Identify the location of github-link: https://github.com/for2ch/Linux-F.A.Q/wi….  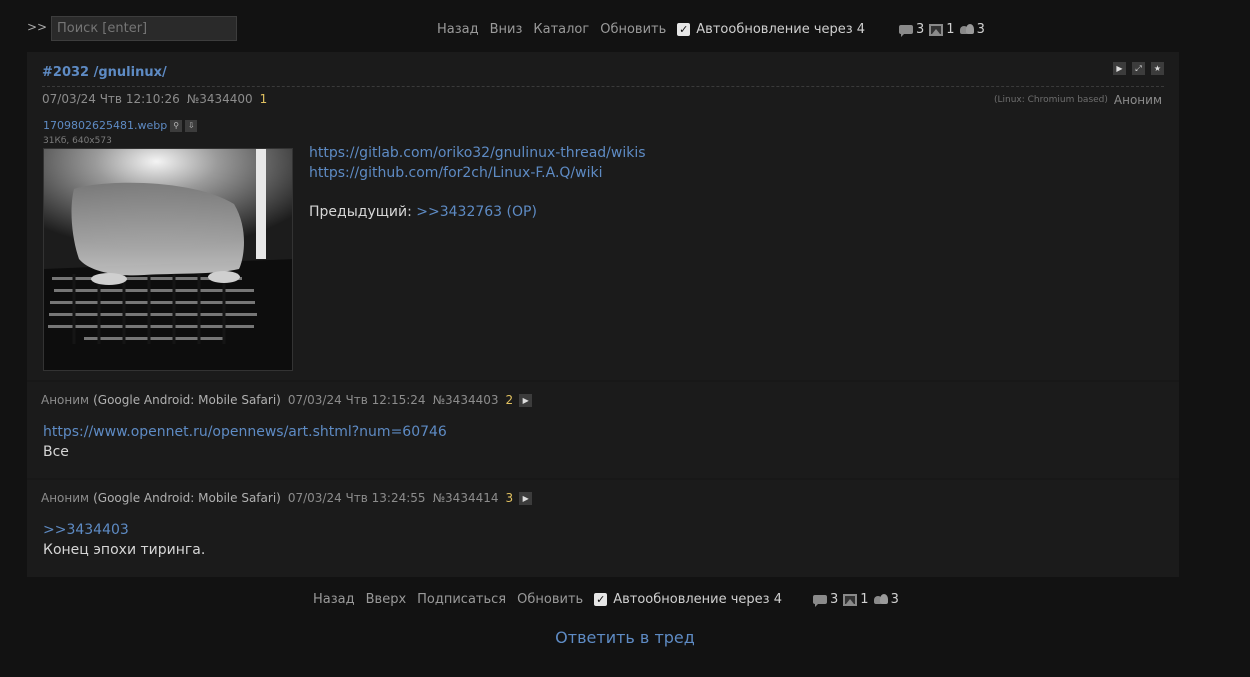
(455, 173).